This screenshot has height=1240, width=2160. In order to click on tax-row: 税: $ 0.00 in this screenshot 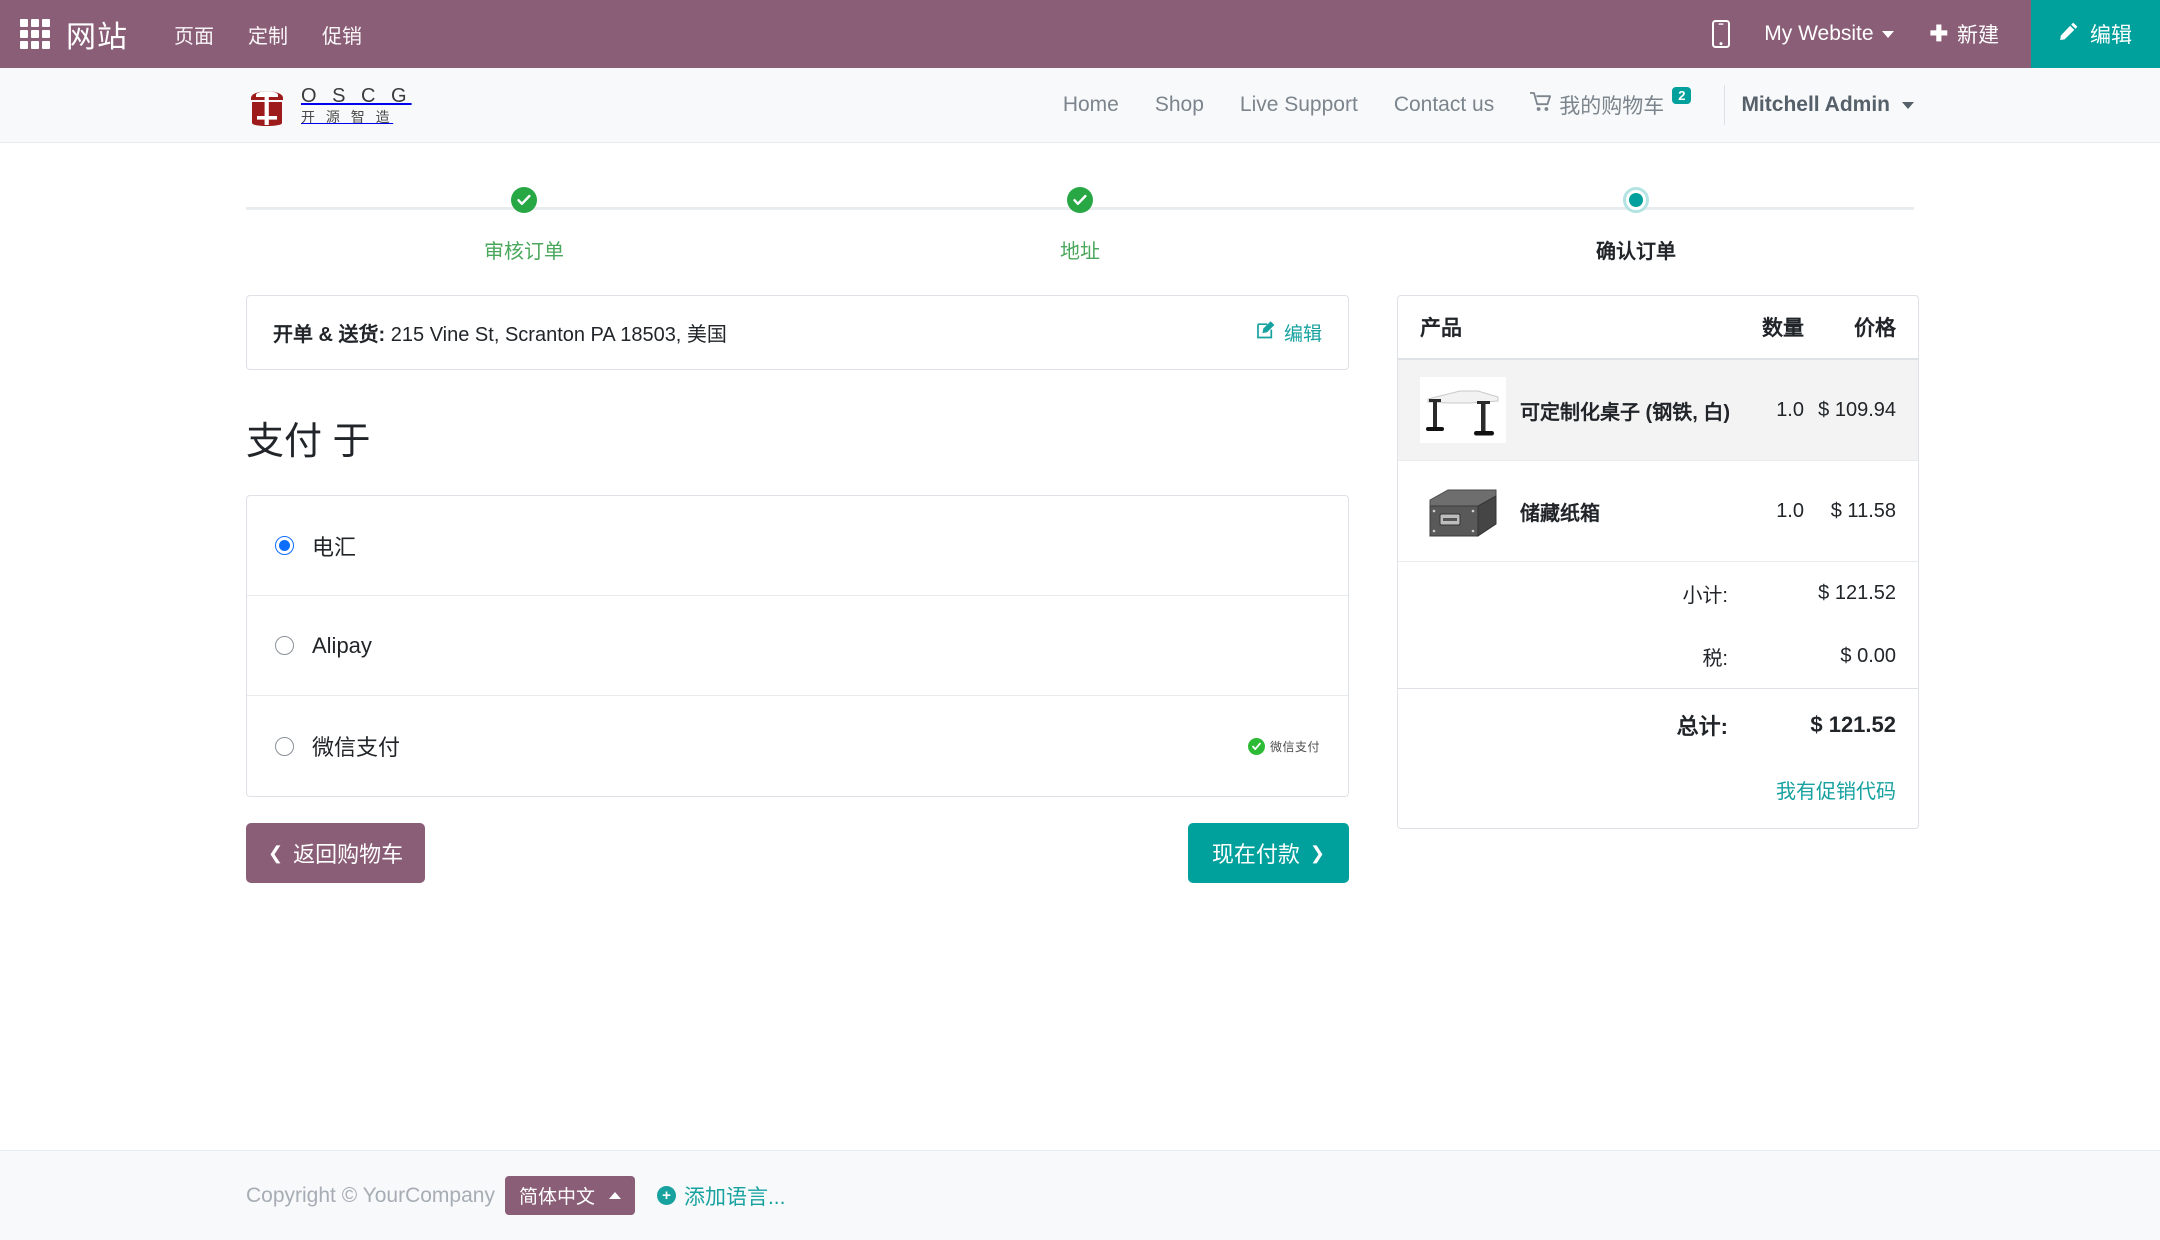, I will do `click(1658, 656)`.